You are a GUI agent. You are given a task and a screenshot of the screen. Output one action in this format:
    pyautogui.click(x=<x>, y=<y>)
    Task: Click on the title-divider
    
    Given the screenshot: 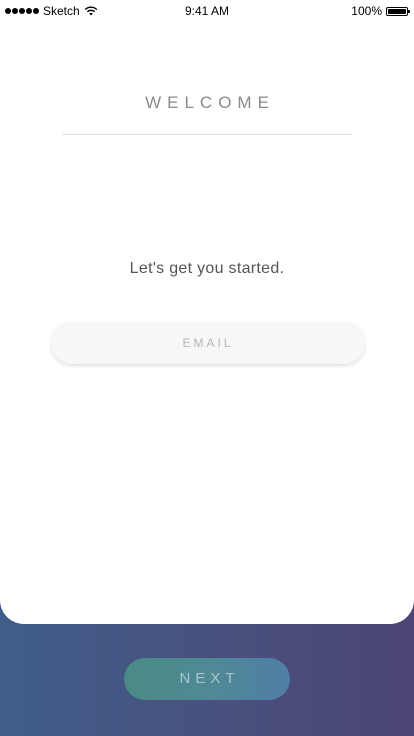 What is the action you would take?
    pyautogui.click(x=207, y=134)
    